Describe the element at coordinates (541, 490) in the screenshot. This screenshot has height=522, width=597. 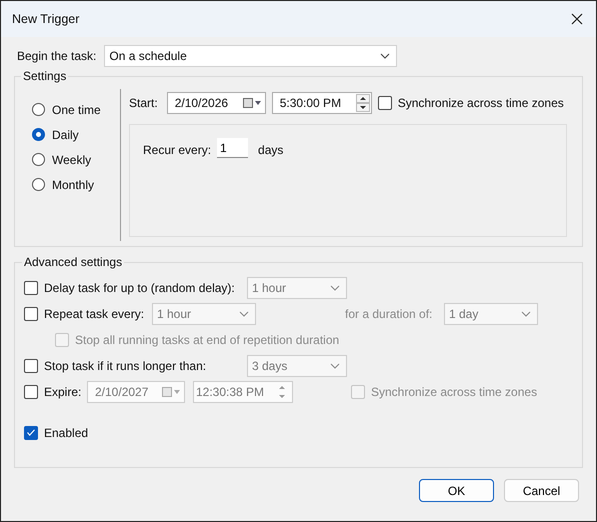
I see `cancel-button: Cancel` at that location.